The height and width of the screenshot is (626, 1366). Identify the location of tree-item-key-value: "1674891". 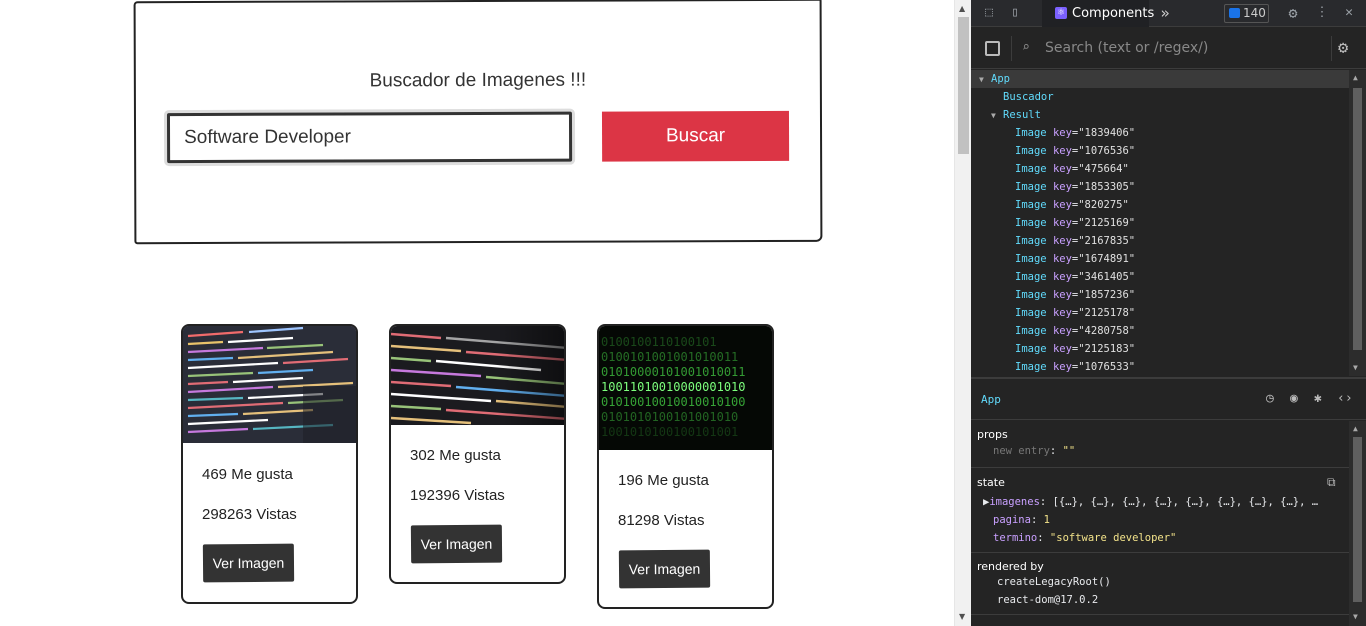
(1107, 259).